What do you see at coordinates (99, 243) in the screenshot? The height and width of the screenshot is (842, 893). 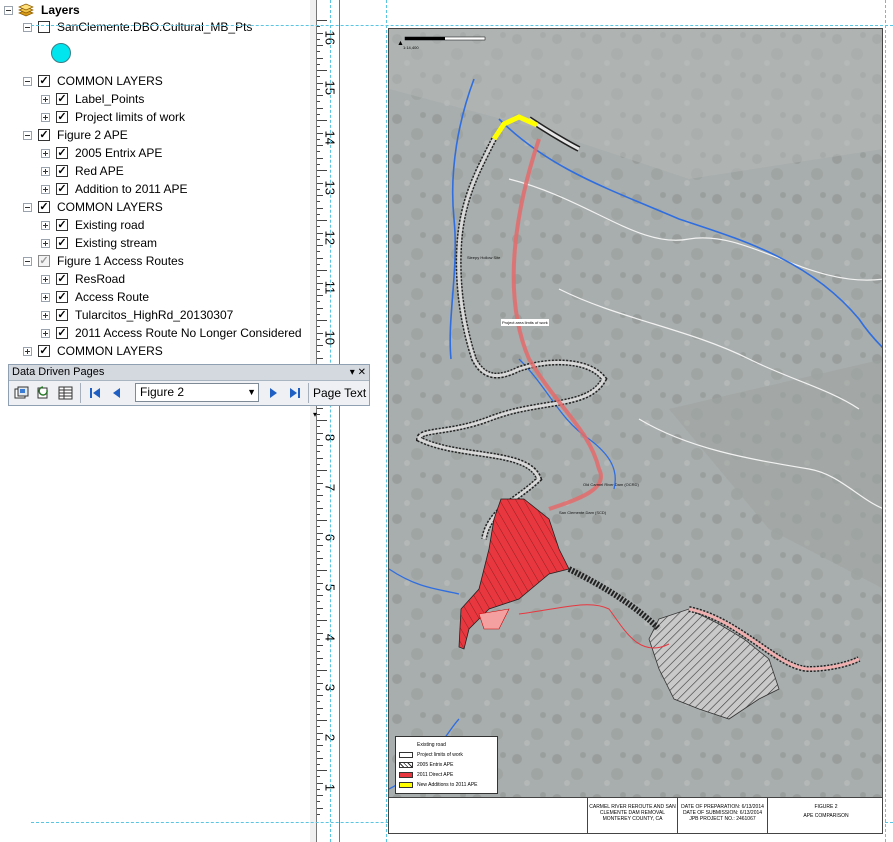 I see `toc-layer-existing-stream: ✓ Existing stream` at bounding box center [99, 243].